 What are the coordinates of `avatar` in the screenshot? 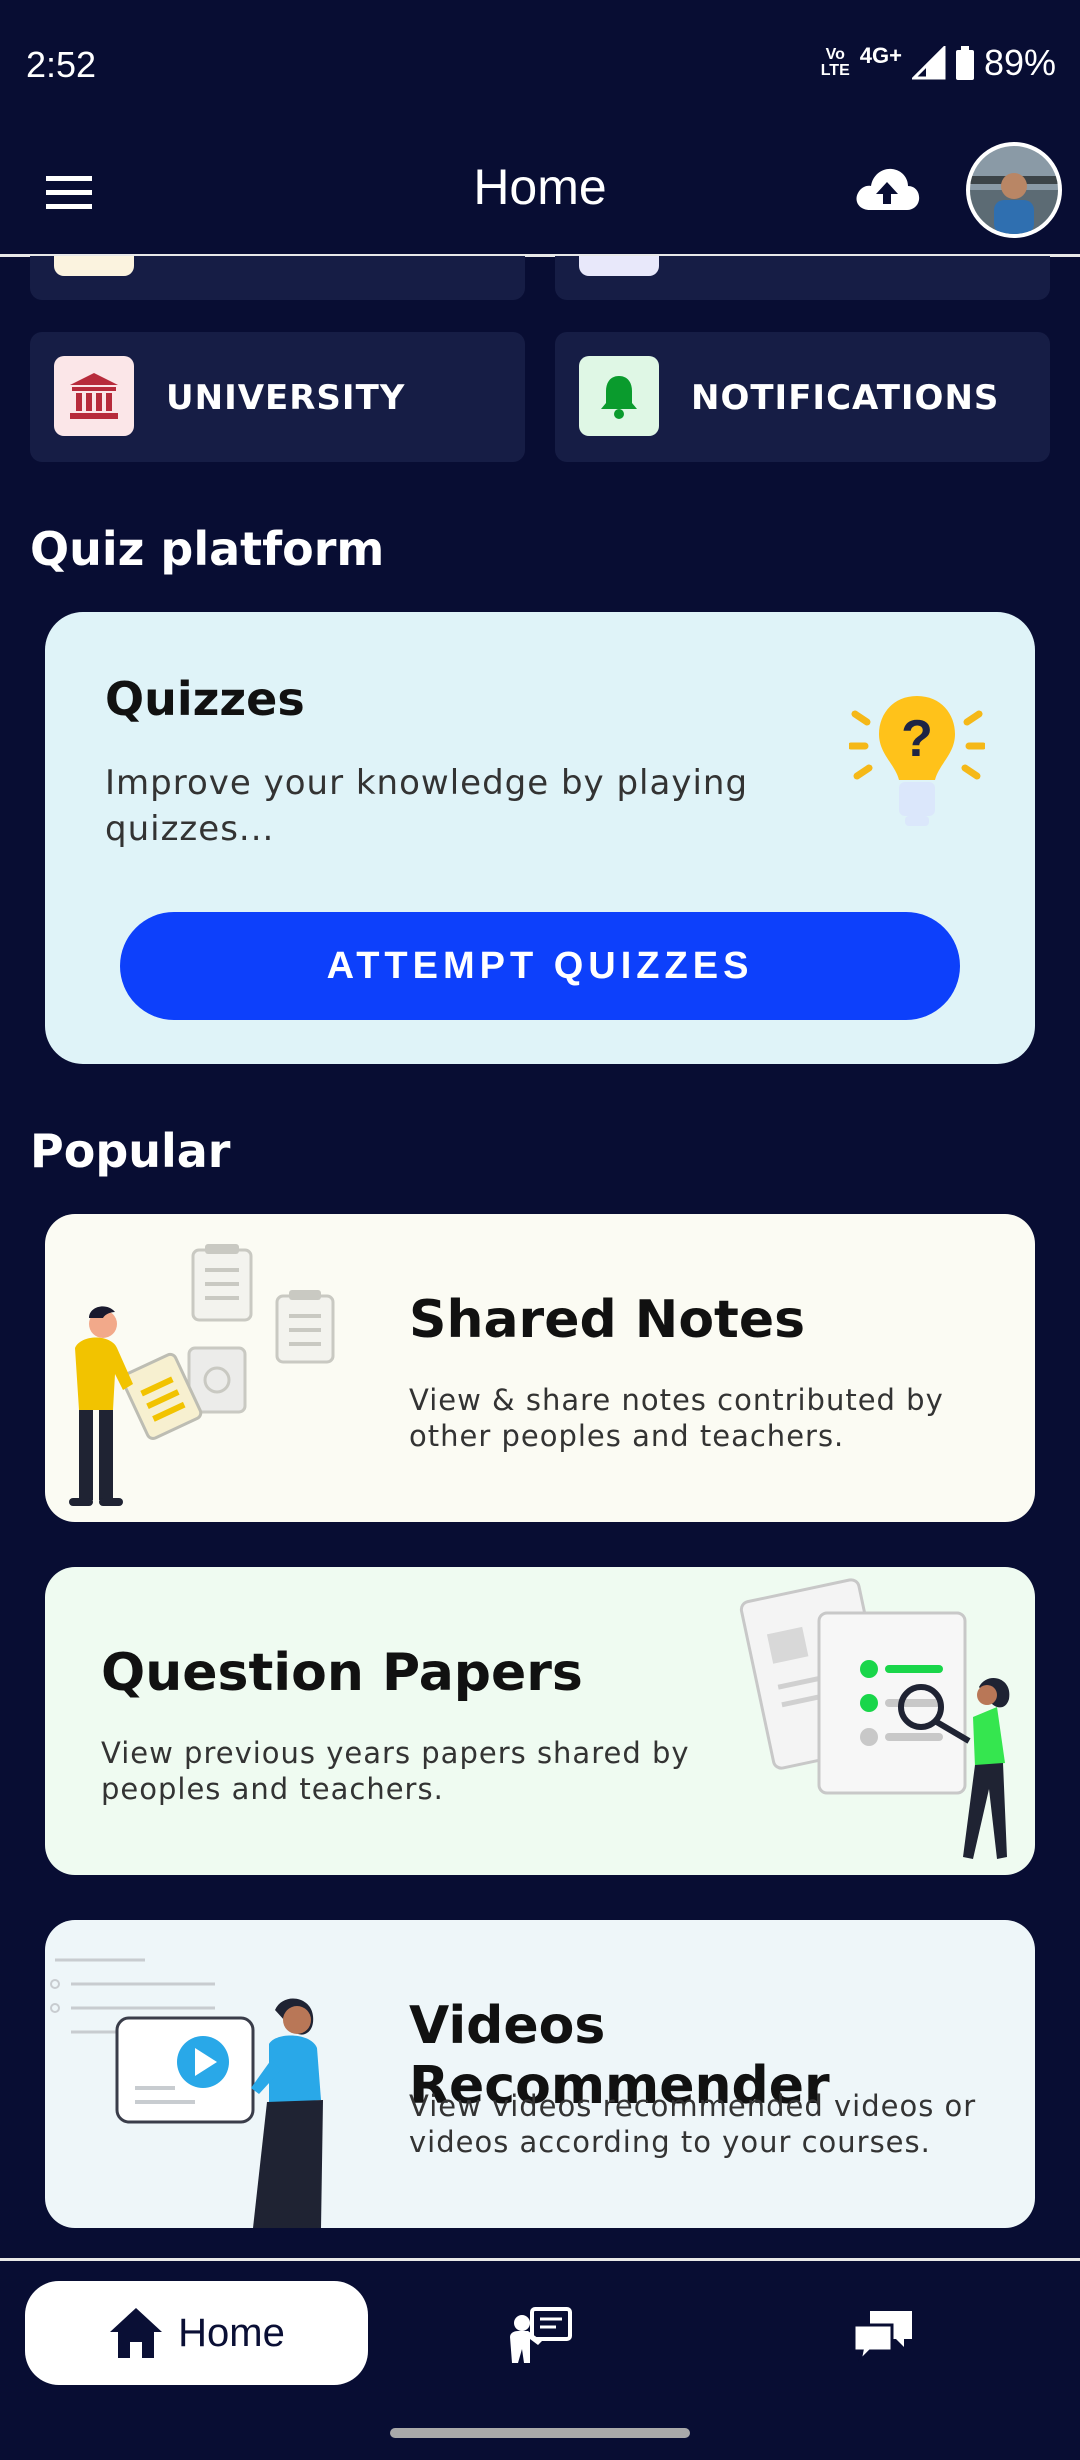 It's located at (1014, 190).